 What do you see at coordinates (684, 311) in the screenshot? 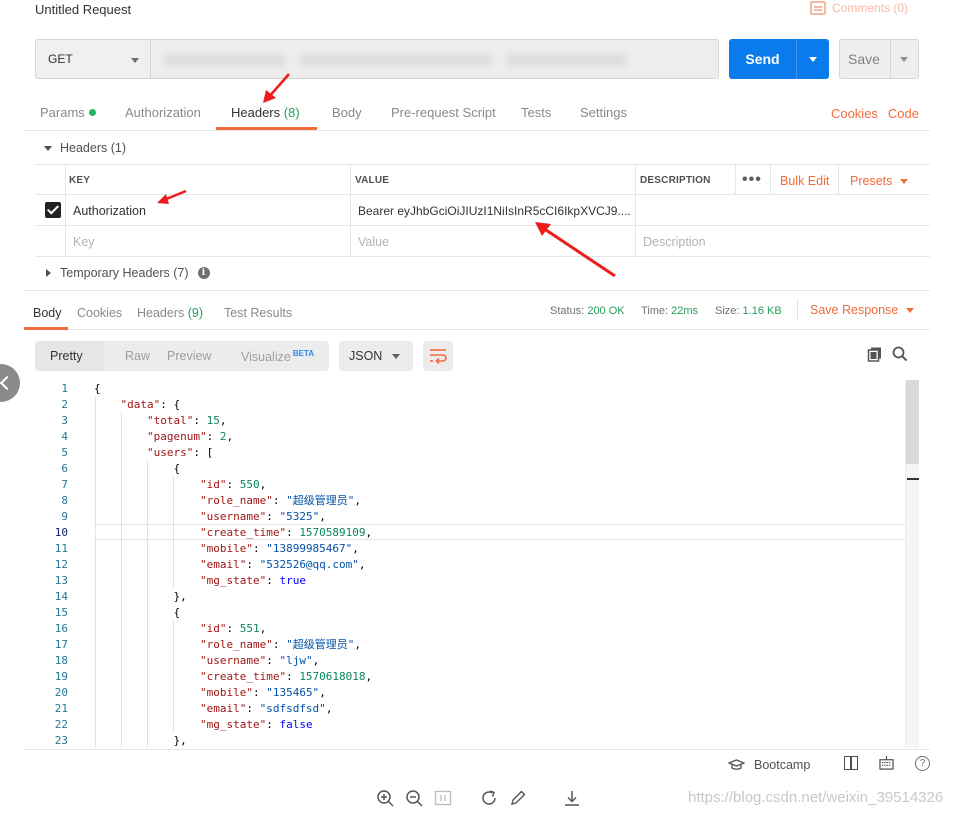
I see `time-value: 22ms` at bounding box center [684, 311].